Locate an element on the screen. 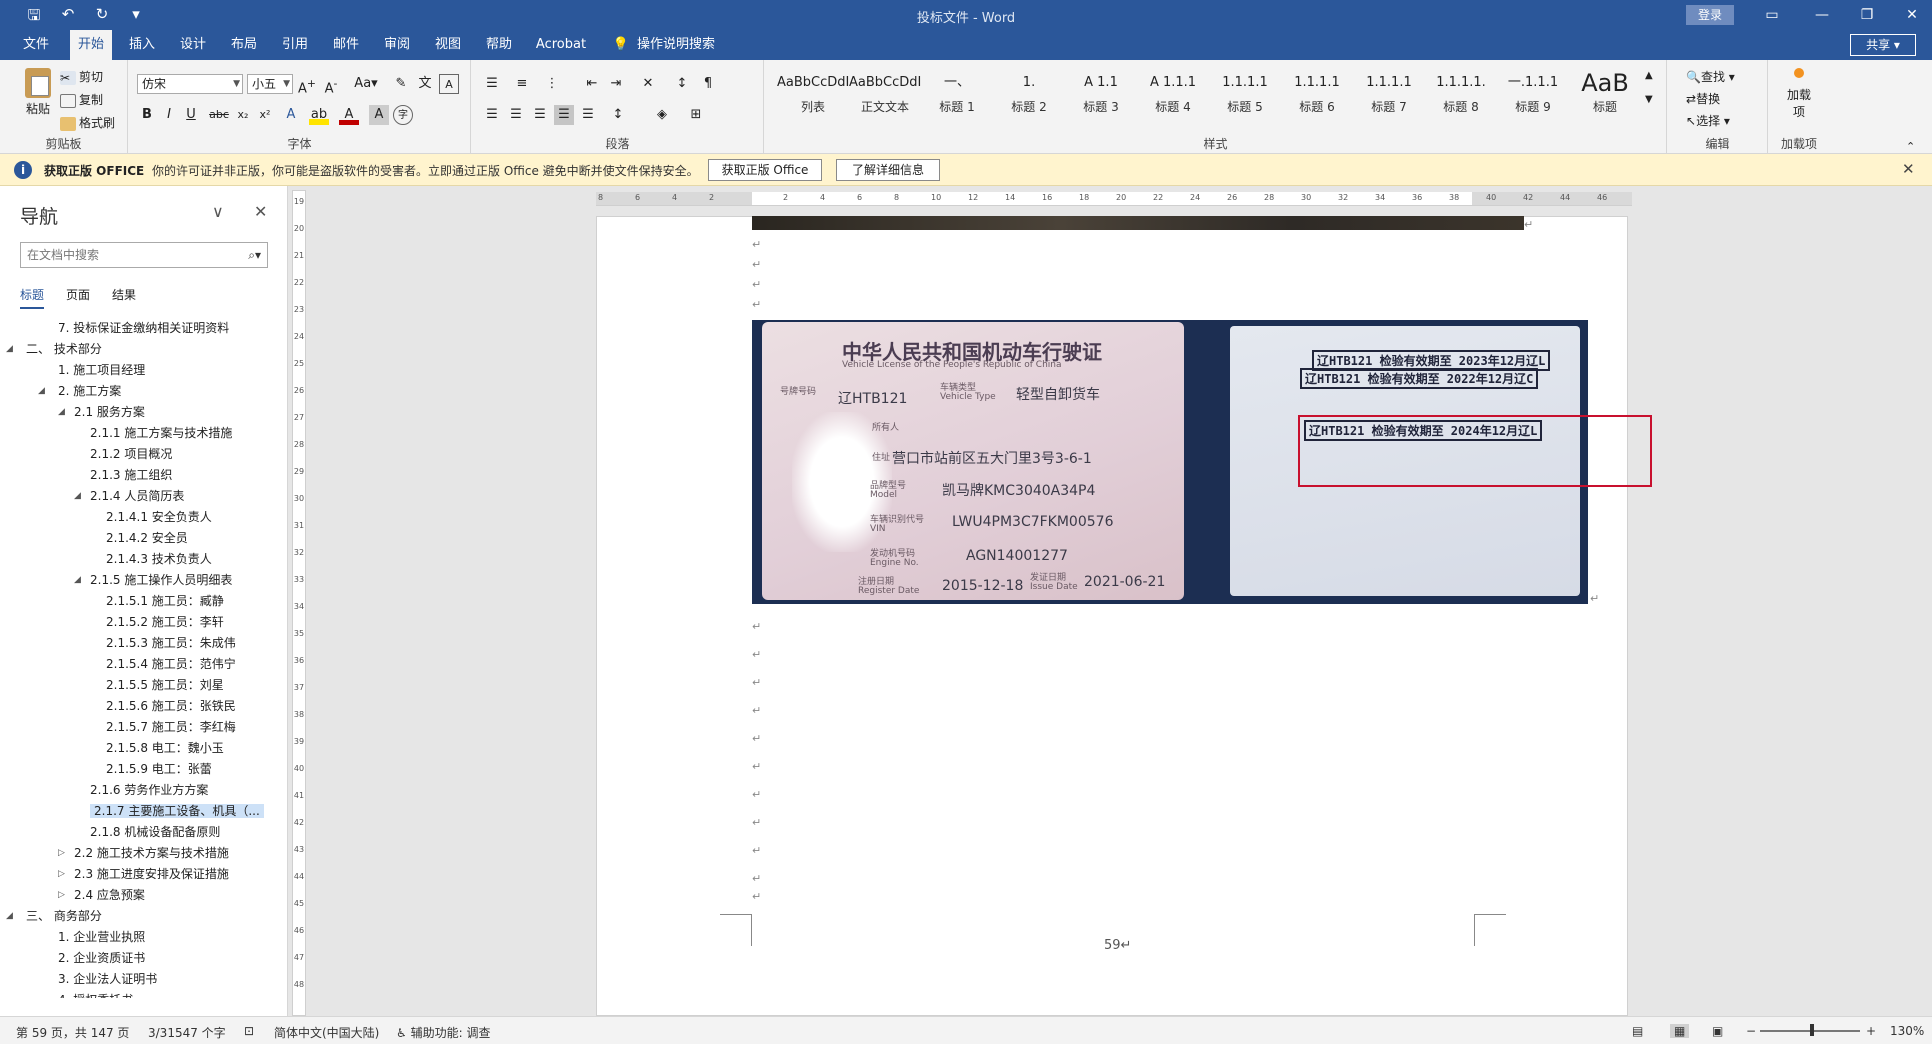 The width and height of the screenshot is (1932, 1044). nav-tree-item: ◢ 三、 商务部分 is located at coordinates (54, 916).